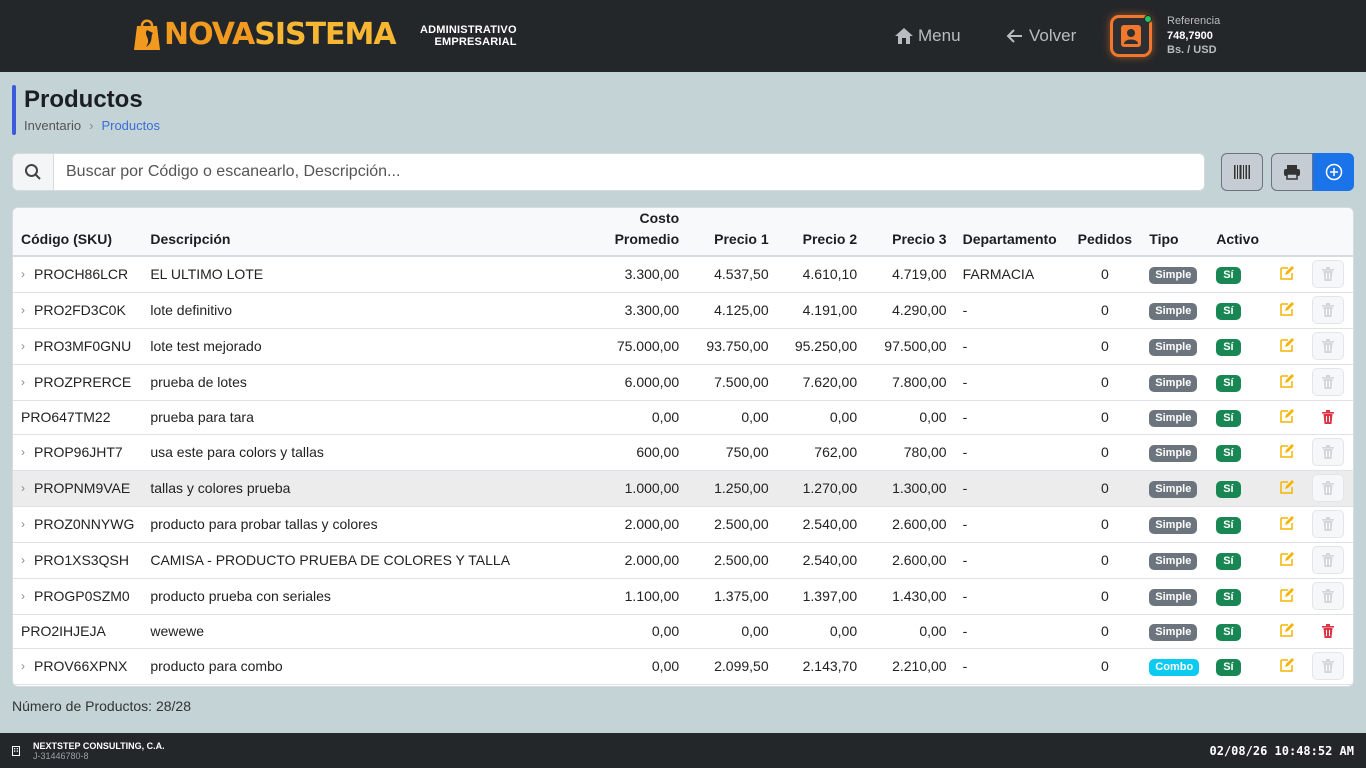 This screenshot has height=768, width=1366. What do you see at coordinates (99, 746) in the screenshot?
I see `footer-company: NEXTSTEP CONSULTING, C.A.` at bounding box center [99, 746].